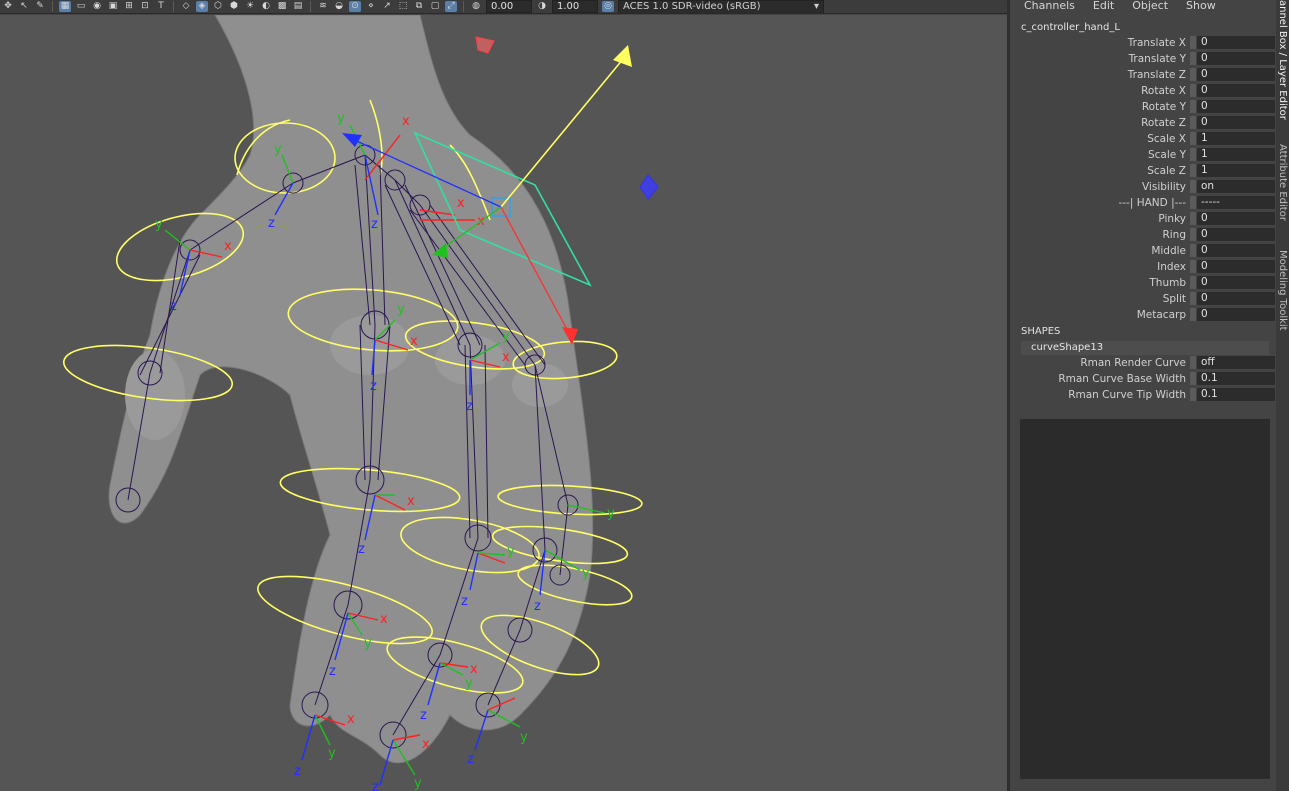 The image size is (1289, 791). What do you see at coordinates (113, 6) in the screenshot?
I see `resolution-gate-icon: ▣` at bounding box center [113, 6].